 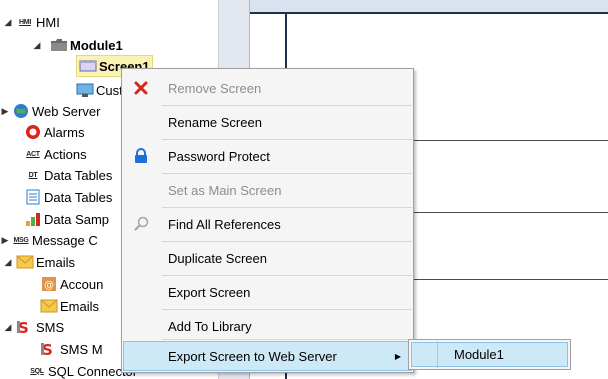 I want to click on tree-item-emails-child: Emails, so click(x=69, y=306).